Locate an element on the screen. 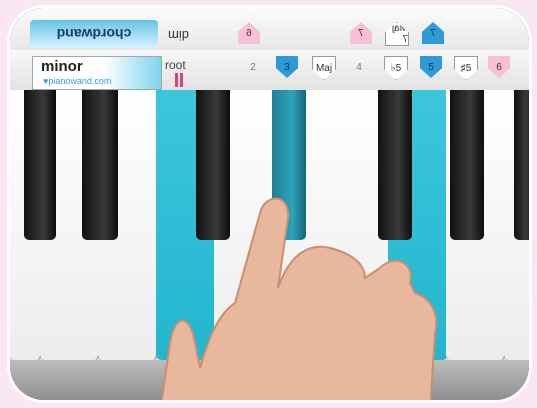  badge-7: 7 is located at coordinates (361, 33).